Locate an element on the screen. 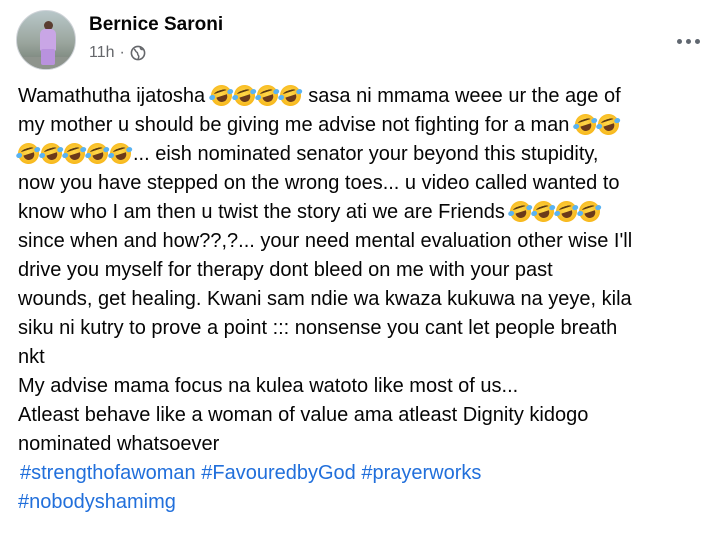 Image resolution: width=718 pixels, height=544 pixels. post-line: nominated whatsoever is located at coordinates (119, 444).